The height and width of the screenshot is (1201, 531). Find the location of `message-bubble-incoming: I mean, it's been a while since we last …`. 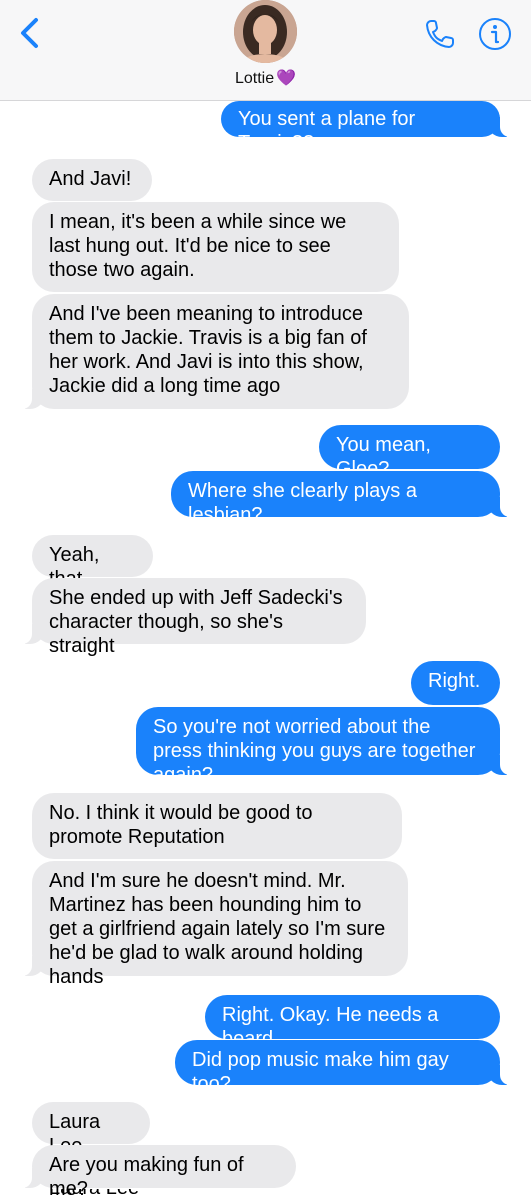

message-bubble-incoming: I mean, it's been a while since we last … is located at coordinates (215, 247).